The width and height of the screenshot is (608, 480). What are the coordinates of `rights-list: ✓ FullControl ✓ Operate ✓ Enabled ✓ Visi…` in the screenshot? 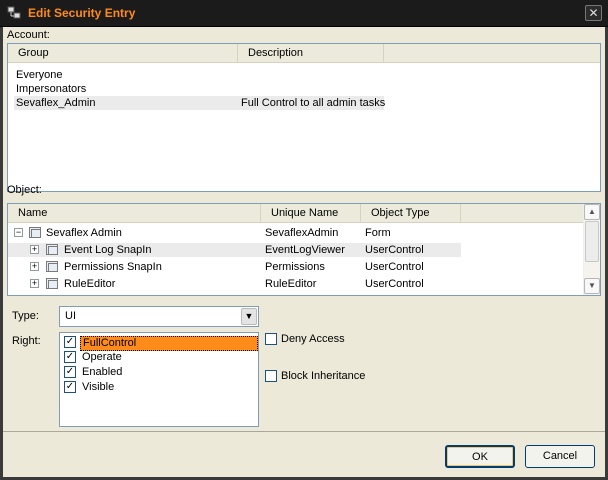 It's located at (159, 379).